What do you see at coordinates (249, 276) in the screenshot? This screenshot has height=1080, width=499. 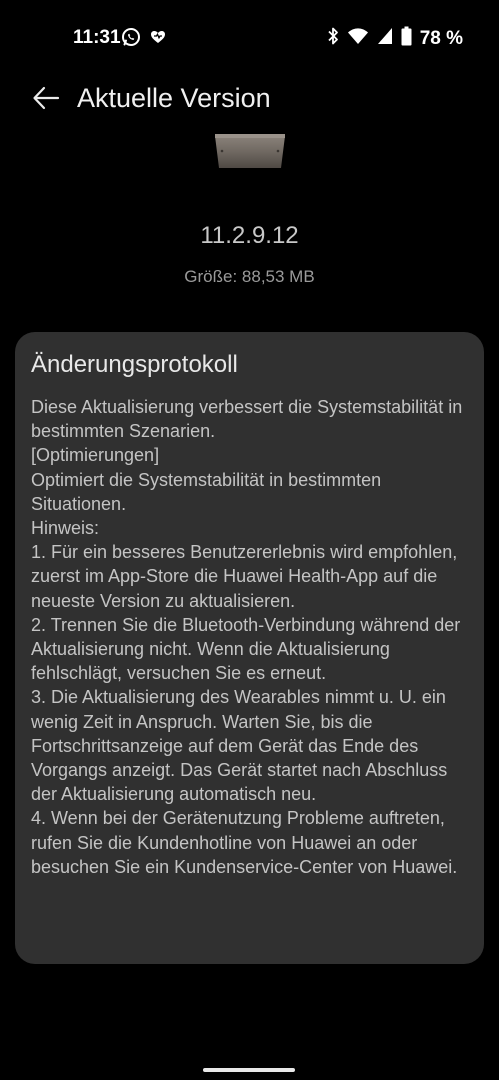 I see `version-size: Größe: 88,53 MB` at bounding box center [249, 276].